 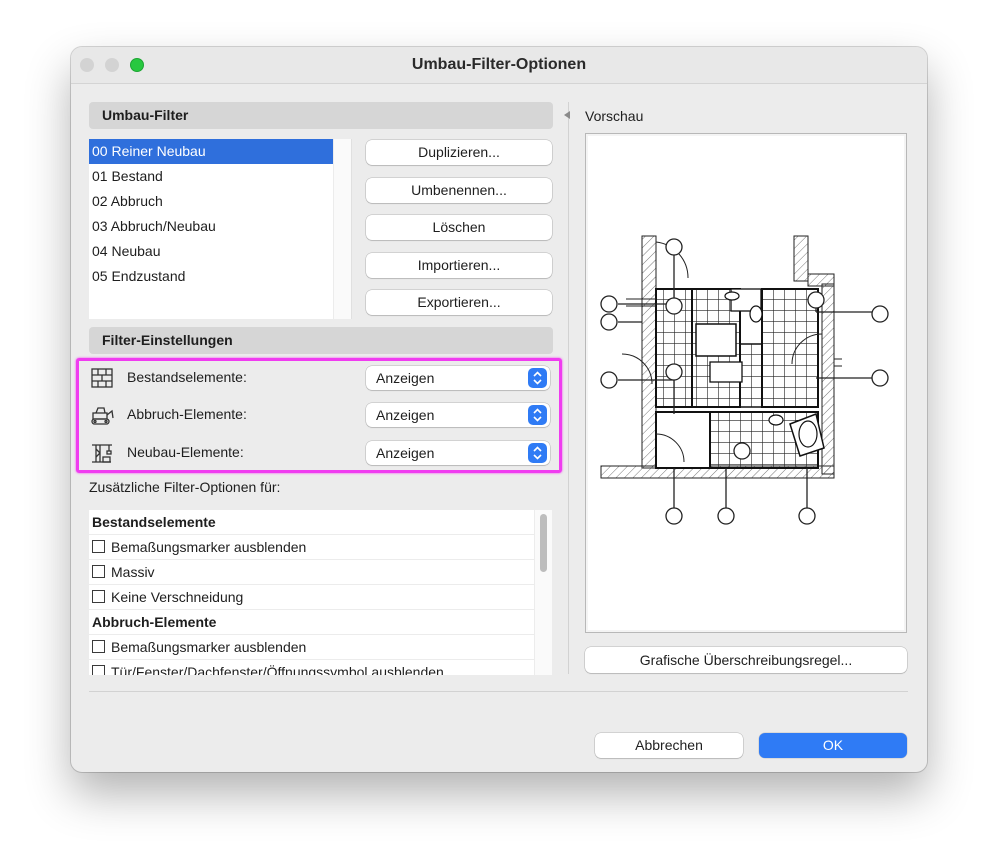 I want to click on option-group-header: Abbruch-Elemente, so click(x=312, y=622).